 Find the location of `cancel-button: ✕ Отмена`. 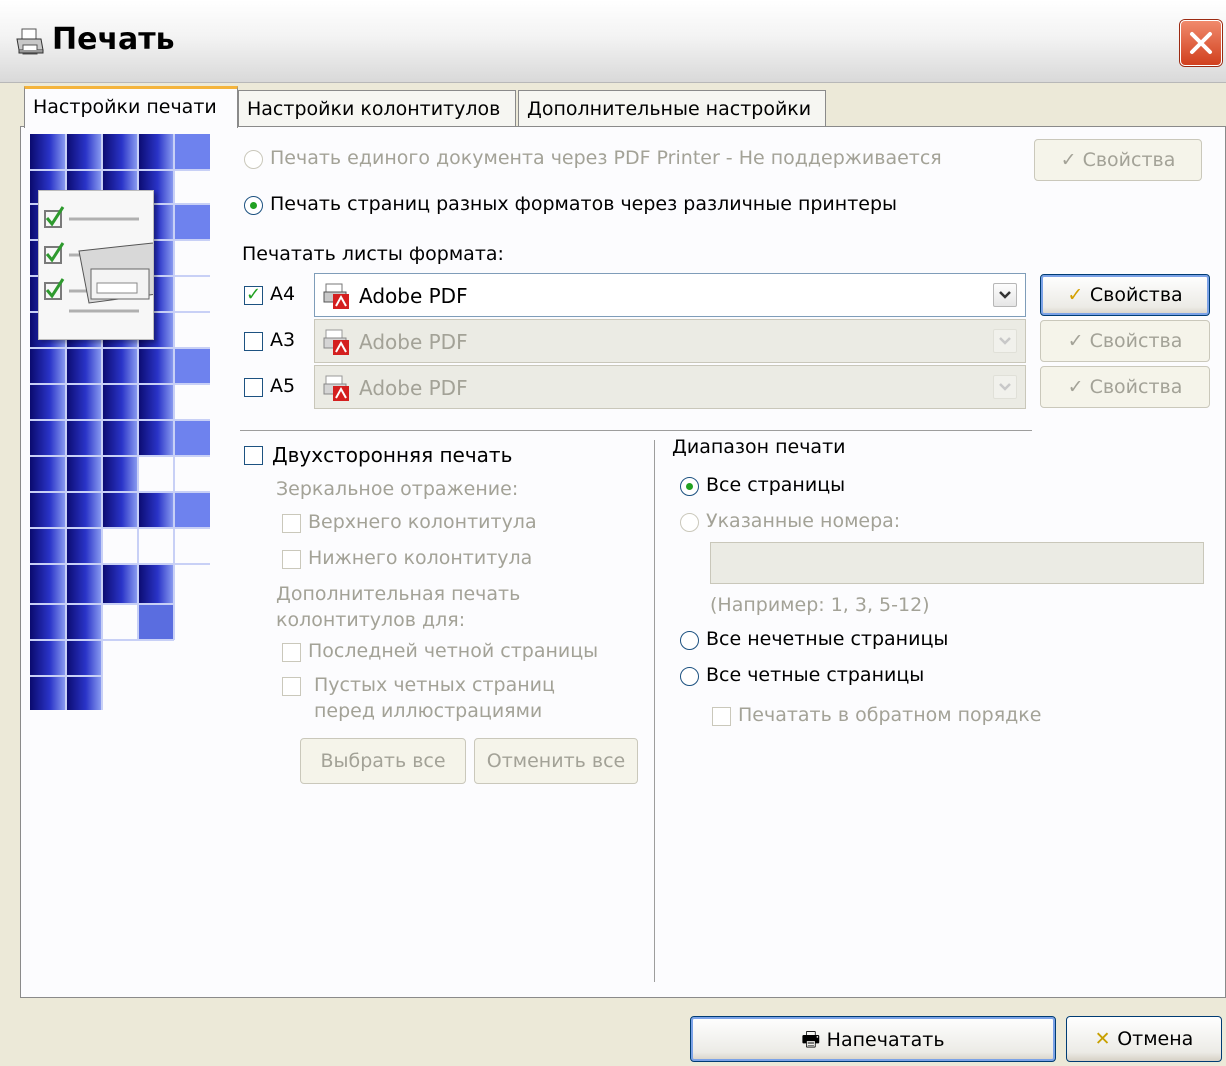

cancel-button: ✕ Отмена is located at coordinates (1144, 1039).